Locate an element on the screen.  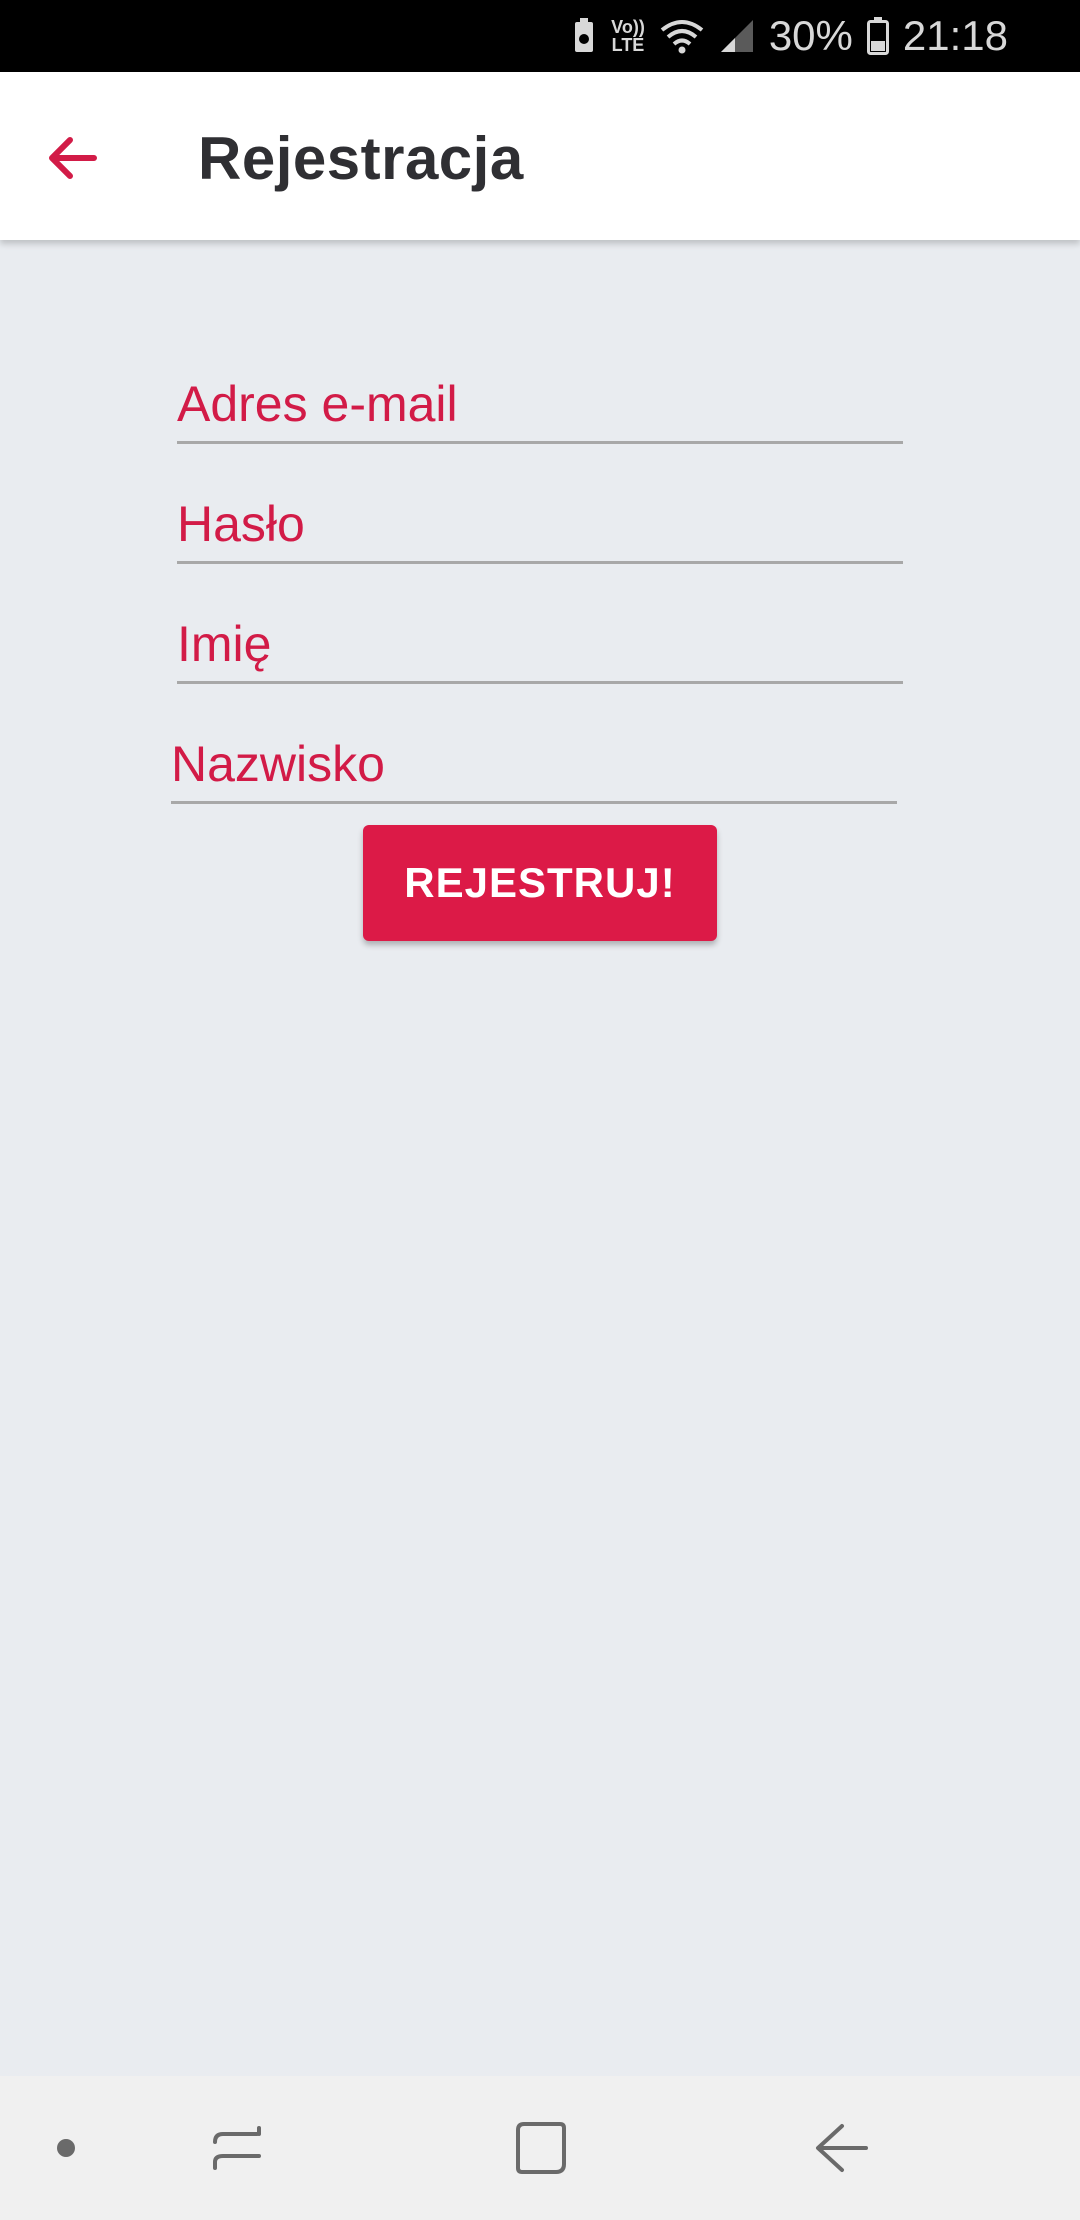
battery-percent: 30% is located at coordinates (810, 35).